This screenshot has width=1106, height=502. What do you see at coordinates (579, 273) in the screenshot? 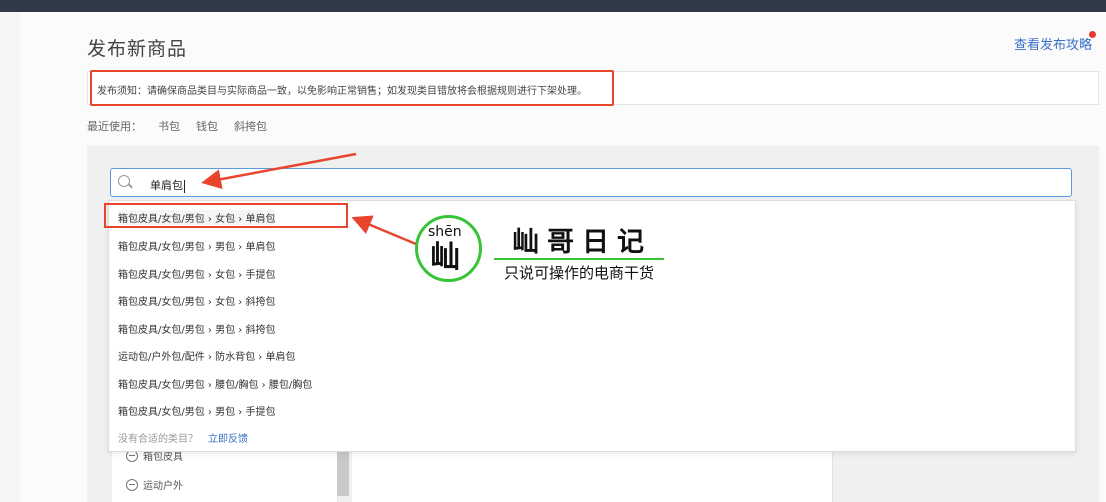
I see `watermark-slogan: 只说可操作的电商干货` at bounding box center [579, 273].